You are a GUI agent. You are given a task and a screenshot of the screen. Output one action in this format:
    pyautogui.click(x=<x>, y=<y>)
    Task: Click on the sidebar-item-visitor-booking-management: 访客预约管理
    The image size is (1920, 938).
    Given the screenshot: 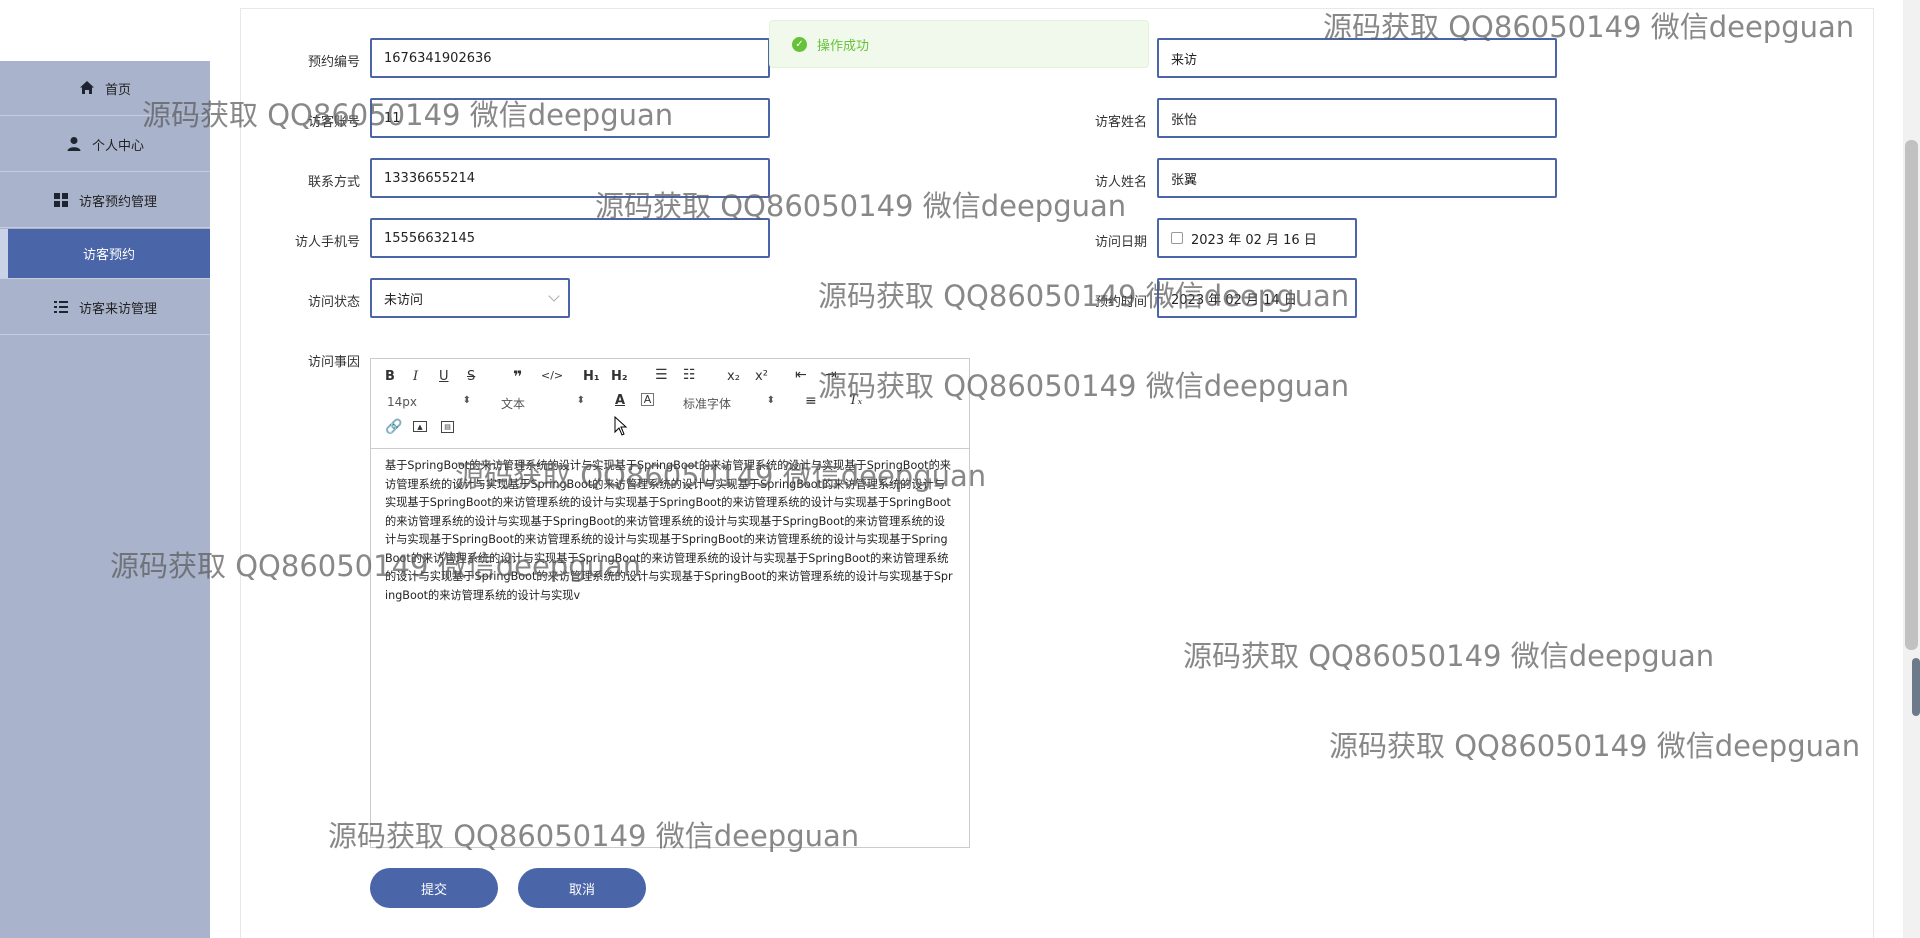 What is the action you would take?
    pyautogui.click(x=105, y=200)
    